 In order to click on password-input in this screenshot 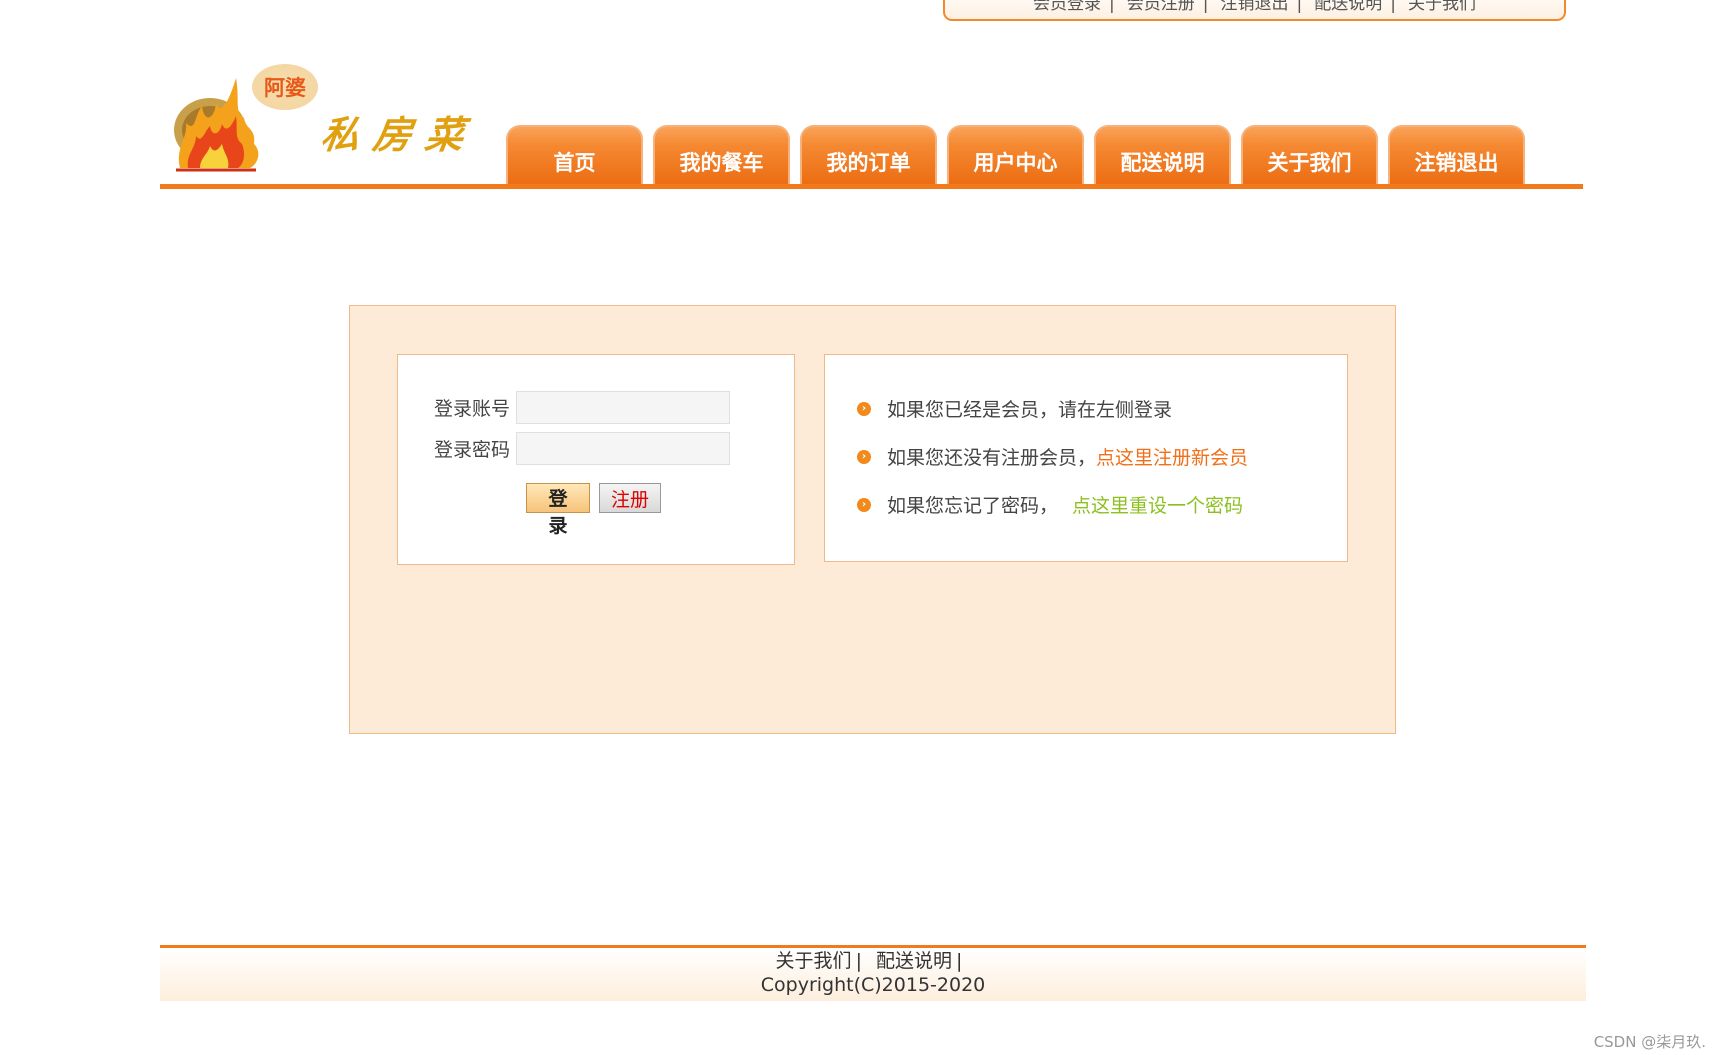, I will do `click(623, 448)`.